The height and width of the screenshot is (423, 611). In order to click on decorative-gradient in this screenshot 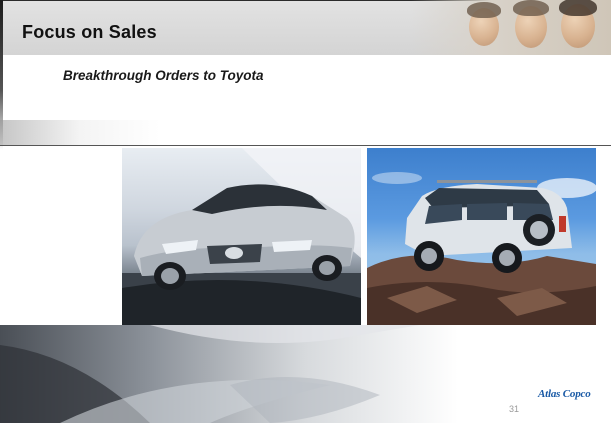, I will do `click(80, 132)`.